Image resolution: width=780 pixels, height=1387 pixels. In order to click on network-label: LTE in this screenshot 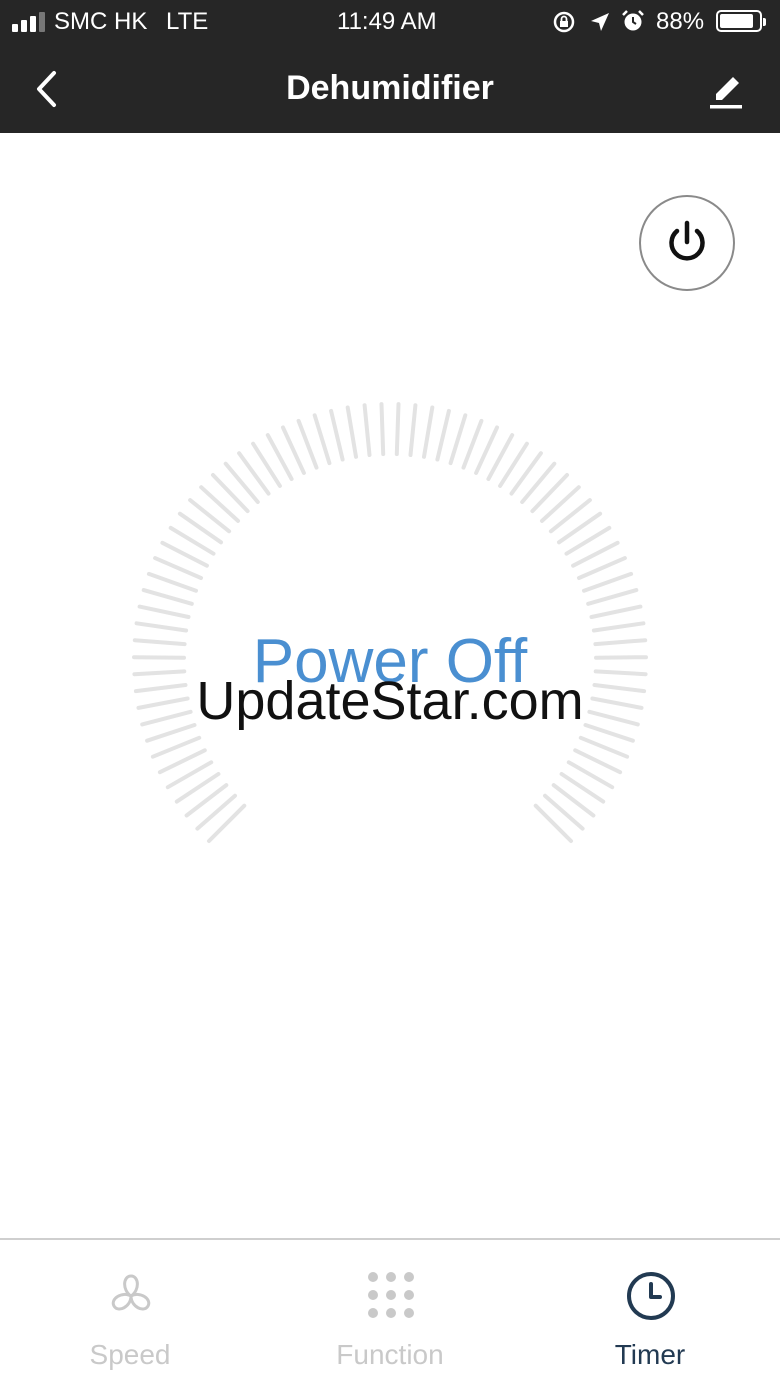, I will do `click(187, 21)`.